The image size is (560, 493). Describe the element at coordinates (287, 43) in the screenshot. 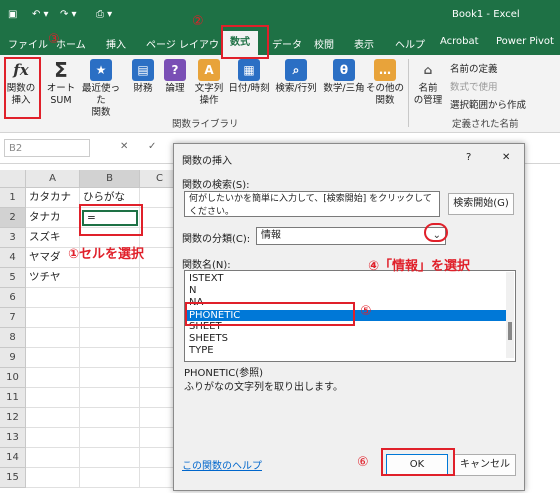

I see `tab-data: データ` at that location.